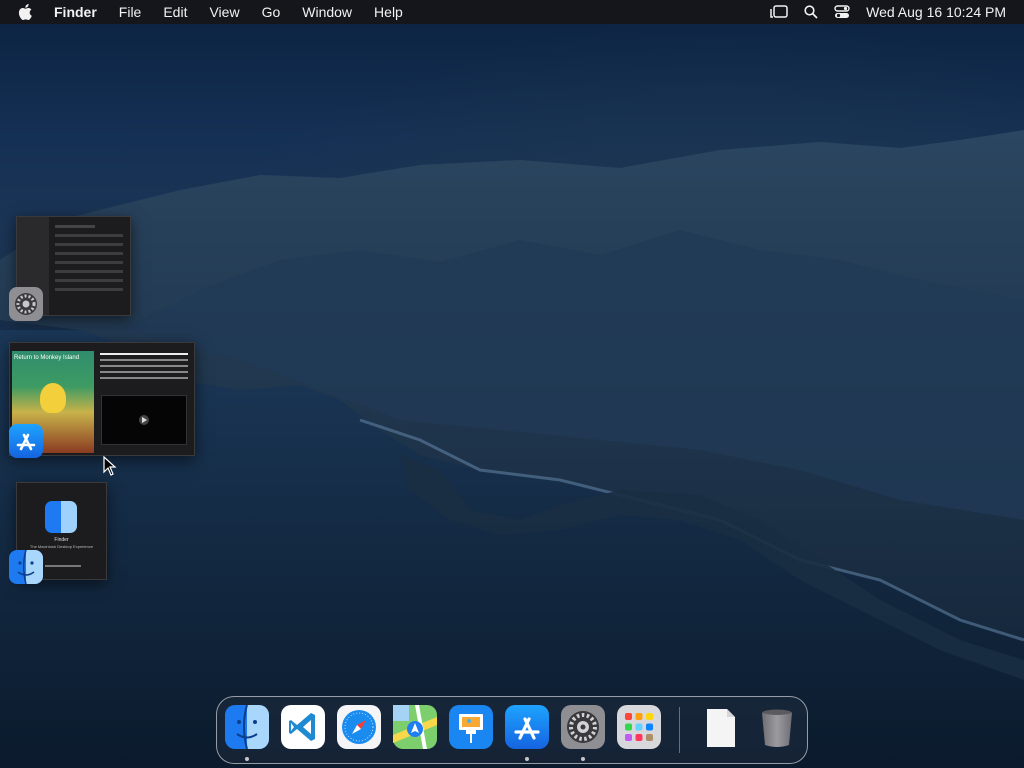  What do you see at coordinates (639, 727) in the screenshot?
I see `dock-launchpad` at bounding box center [639, 727].